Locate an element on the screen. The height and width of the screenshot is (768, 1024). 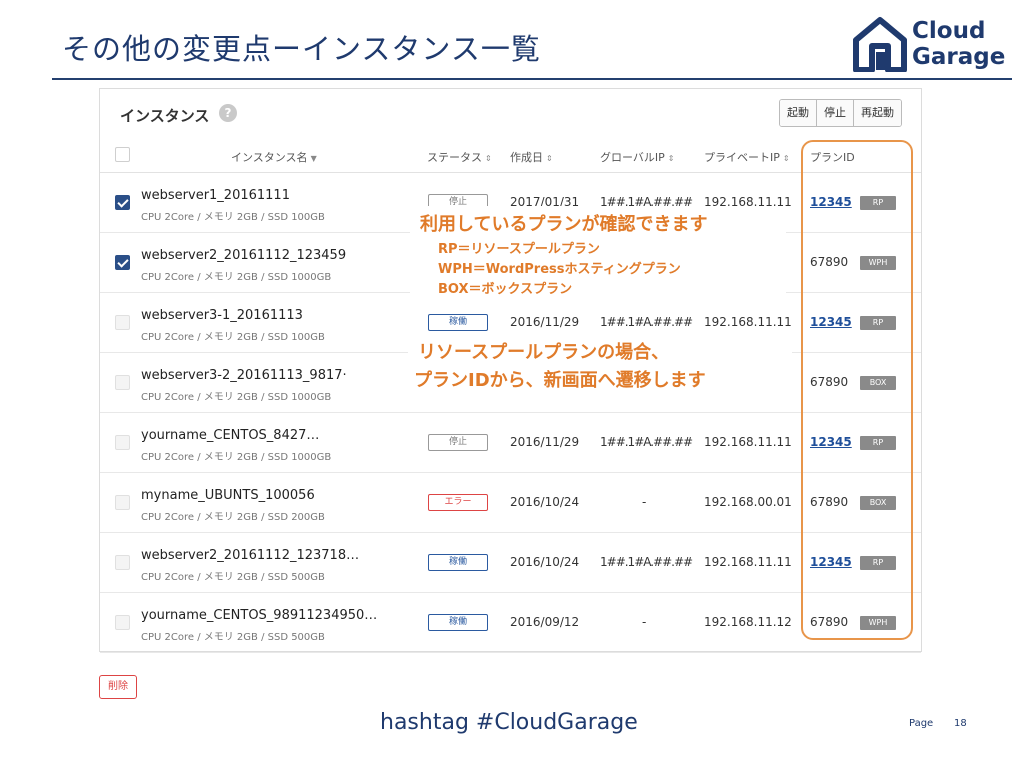
restart-button: 再起動 is located at coordinates (877, 113).